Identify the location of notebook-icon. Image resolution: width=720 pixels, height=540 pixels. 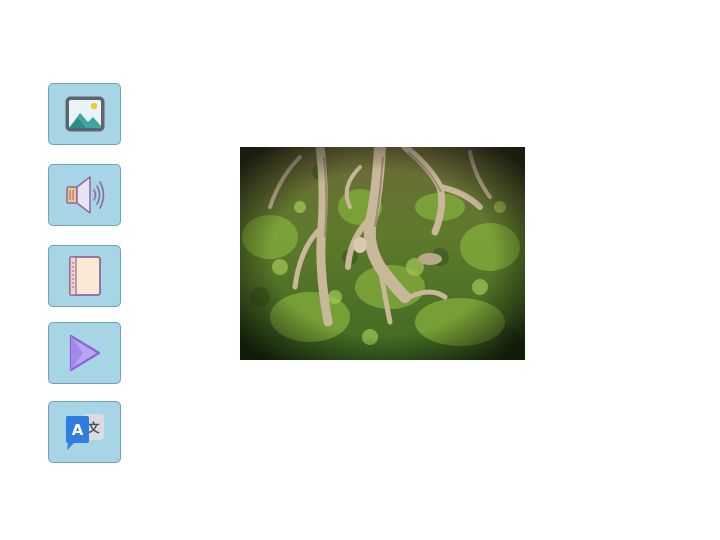
(84, 276).